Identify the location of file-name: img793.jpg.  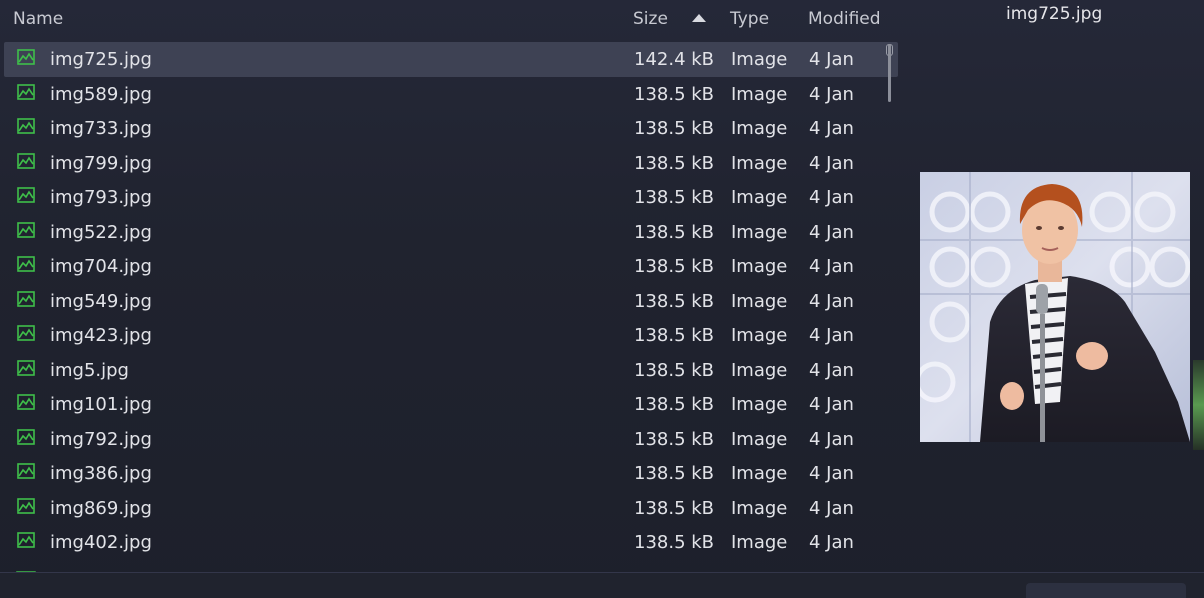
(101, 197).